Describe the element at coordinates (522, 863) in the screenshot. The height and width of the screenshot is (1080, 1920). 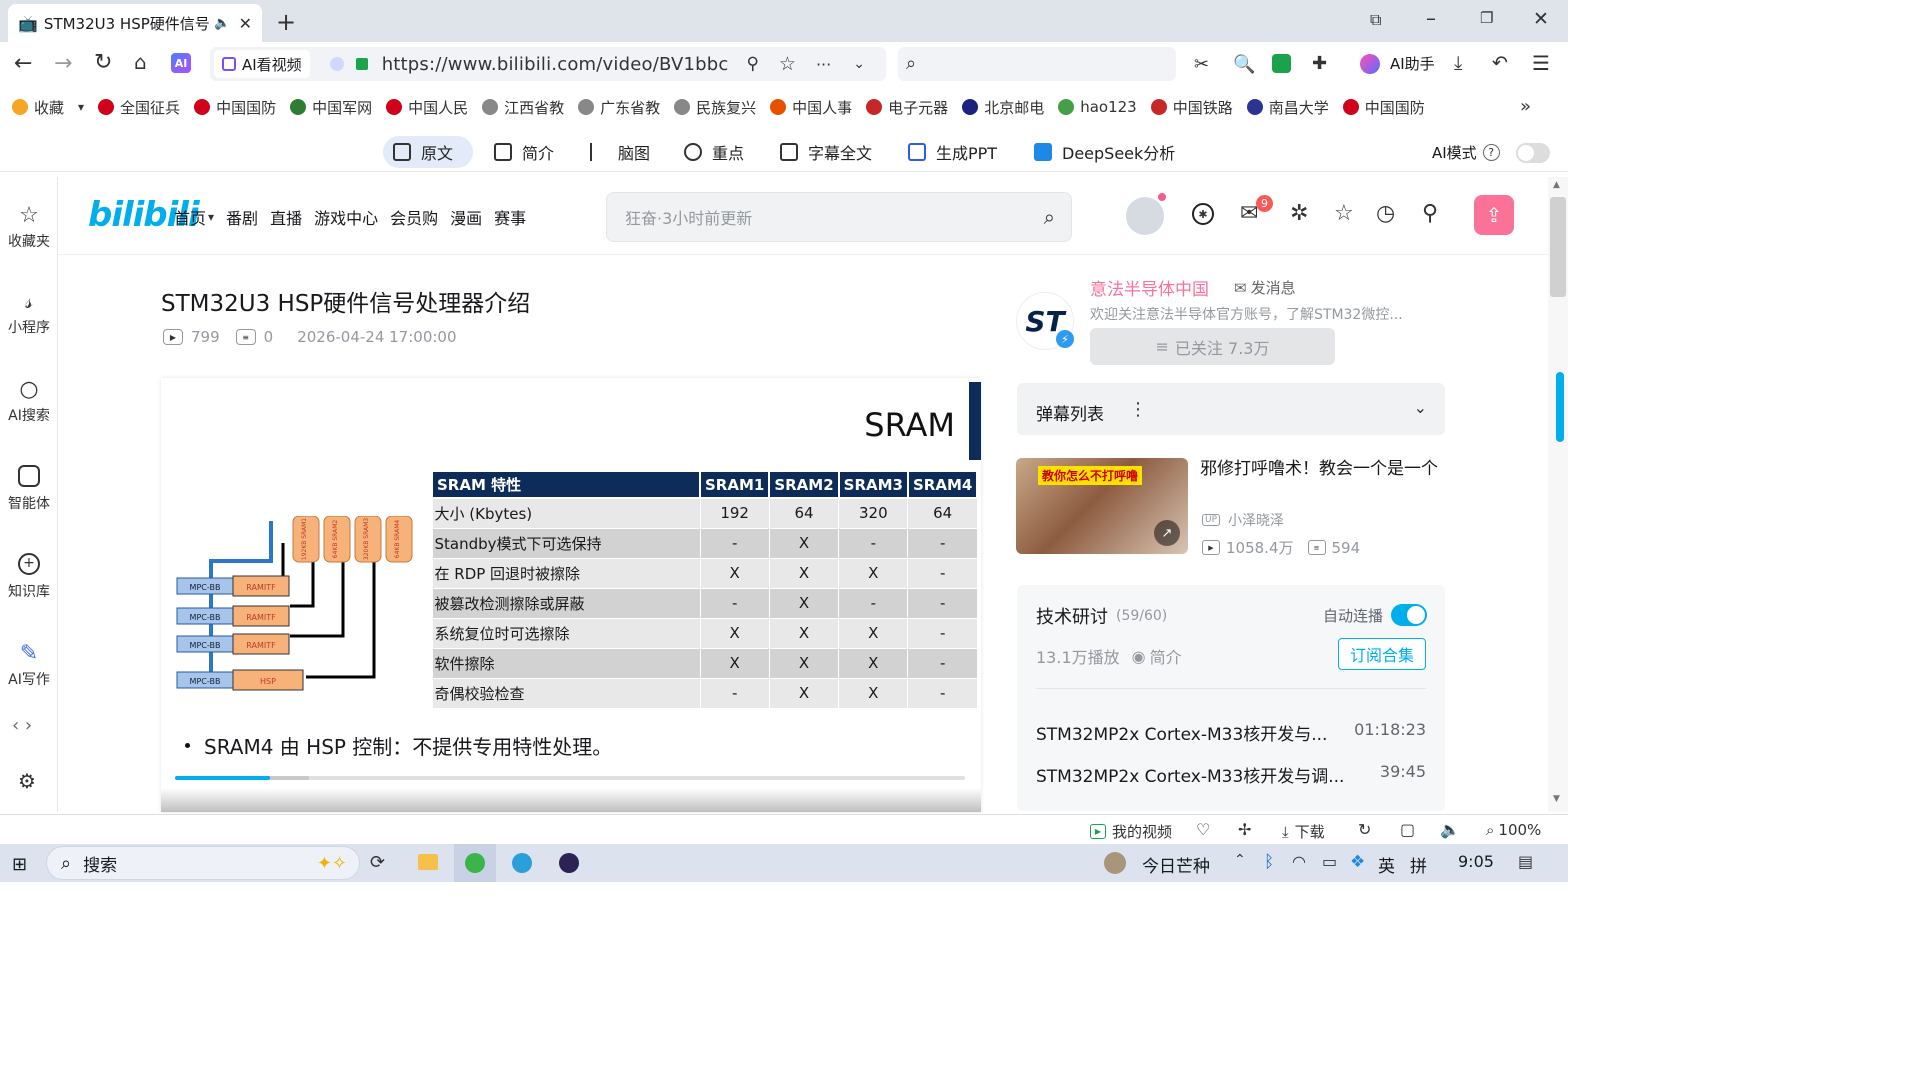
I see `edge-app-icon` at that location.